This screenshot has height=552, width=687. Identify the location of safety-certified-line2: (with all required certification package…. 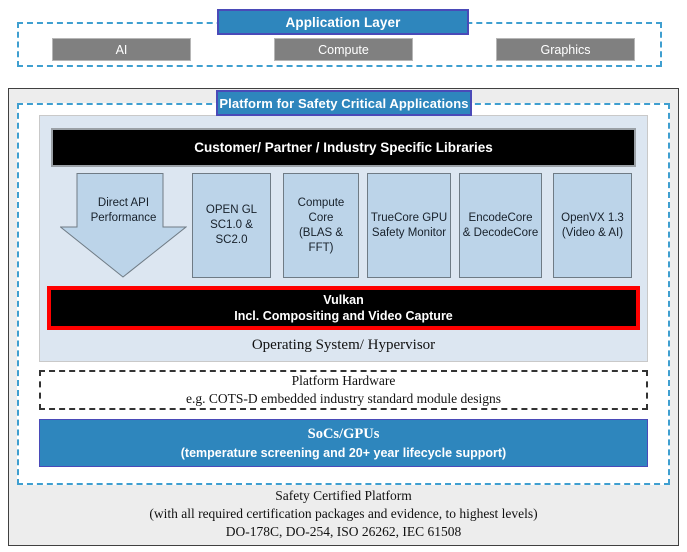
(343, 513).